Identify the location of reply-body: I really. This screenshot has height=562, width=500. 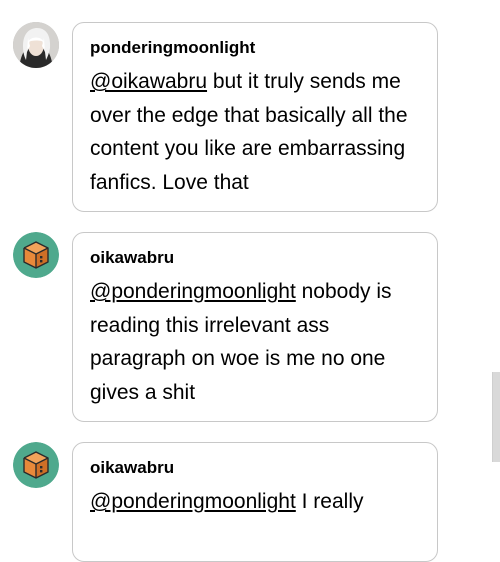
(329, 501).